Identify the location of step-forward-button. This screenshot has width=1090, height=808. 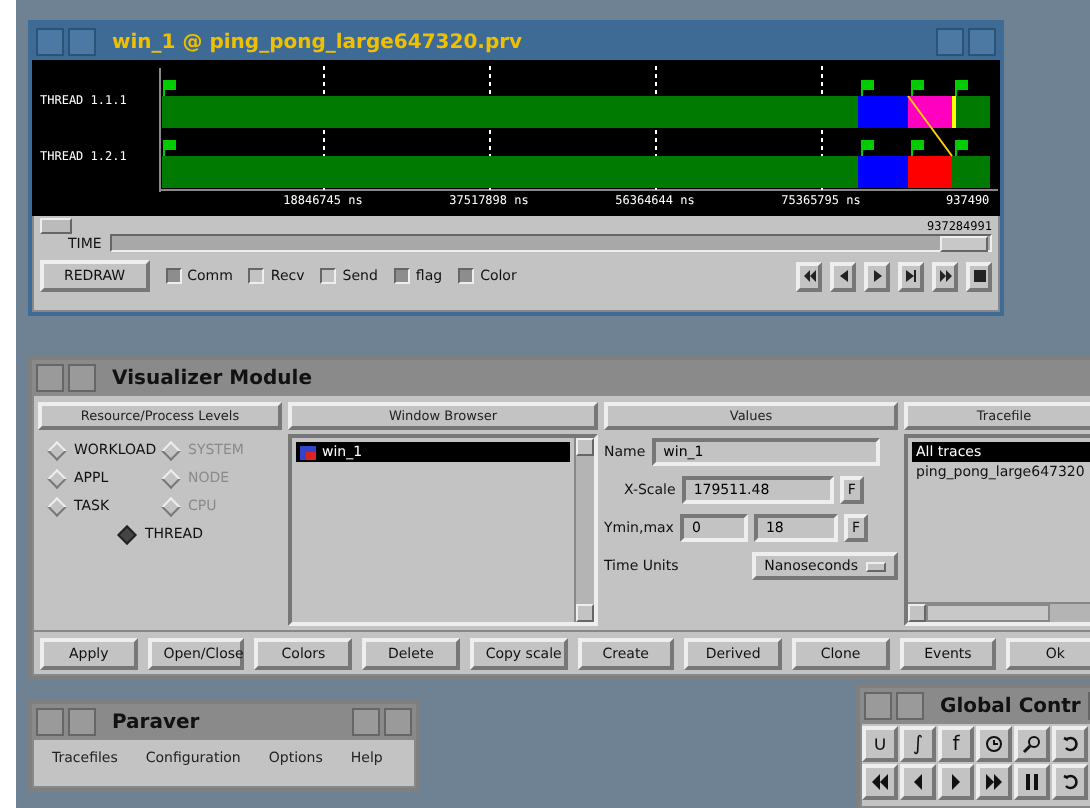
(911, 276).